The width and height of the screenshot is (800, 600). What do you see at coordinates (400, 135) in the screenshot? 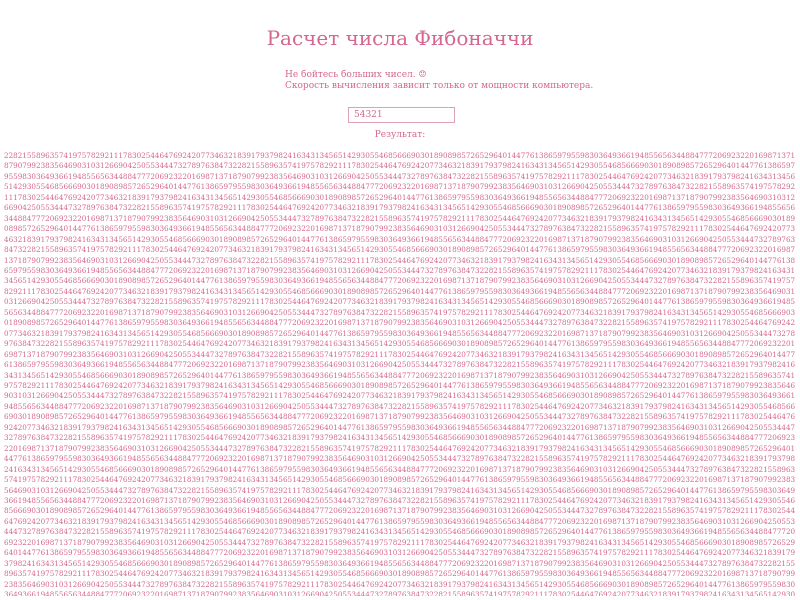
I see `result-label: Результат:` at bounding box center [400, 135].